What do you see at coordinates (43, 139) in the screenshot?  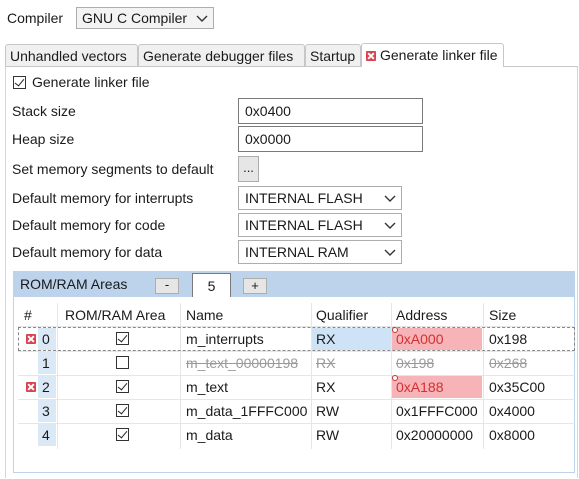 I see `heap-size-label: Heap size` at bounding box center [43, 139].